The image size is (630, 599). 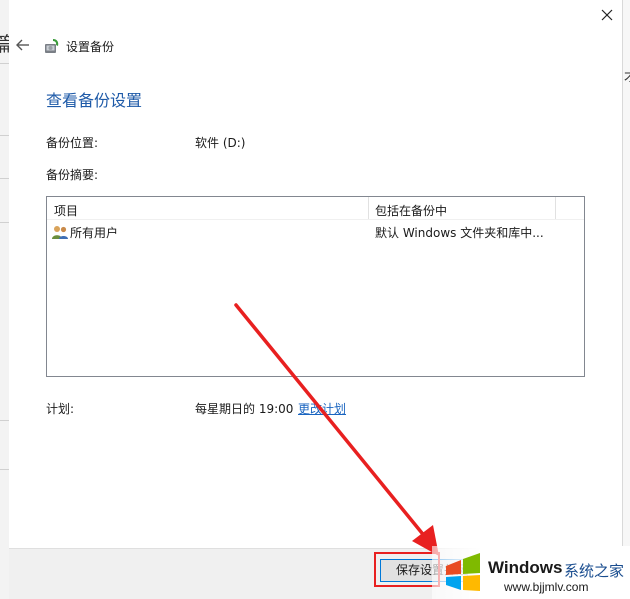 I want to click on back-button, so click(x=23, y=45).